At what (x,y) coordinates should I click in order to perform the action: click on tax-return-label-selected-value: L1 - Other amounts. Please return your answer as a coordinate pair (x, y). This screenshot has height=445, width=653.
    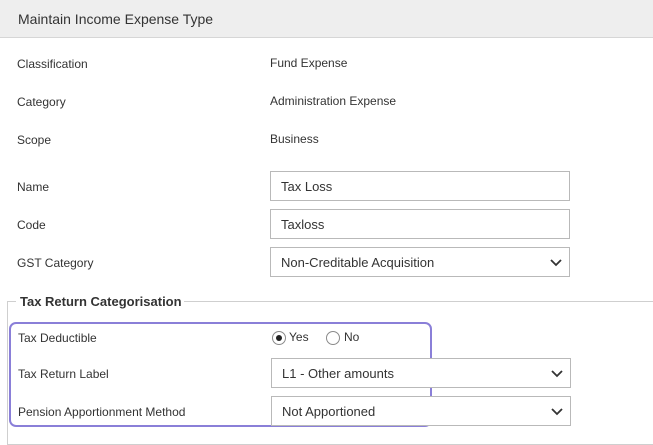
    Looking at the image, I should click on (338, 373).